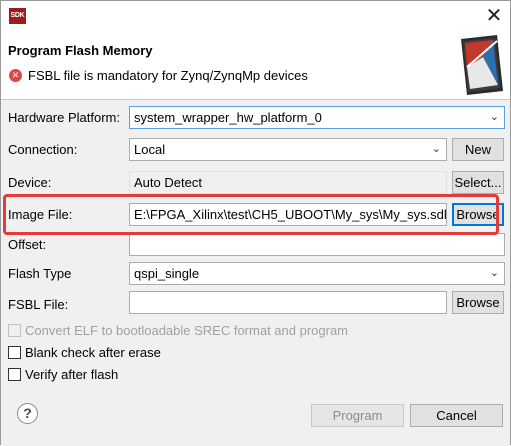 The height and width of the screenshot is (446, 511). Describe the element at coordinates (27, 244) in the screenshot. I see `offset-label: Offset:` at that location.